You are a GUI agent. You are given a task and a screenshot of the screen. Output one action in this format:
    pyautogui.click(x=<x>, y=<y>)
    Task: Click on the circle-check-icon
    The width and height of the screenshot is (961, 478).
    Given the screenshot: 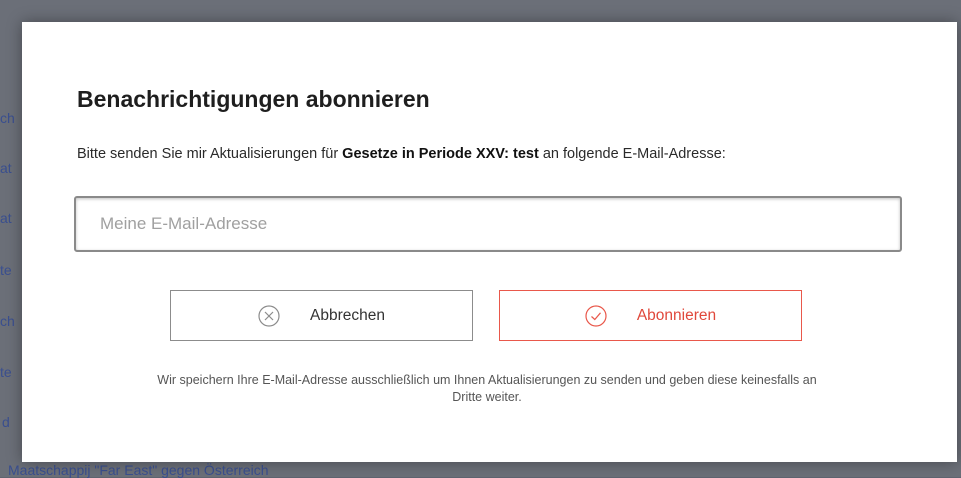 What is the action you would take?
    pyautogui.click(x=596, y=315)
    